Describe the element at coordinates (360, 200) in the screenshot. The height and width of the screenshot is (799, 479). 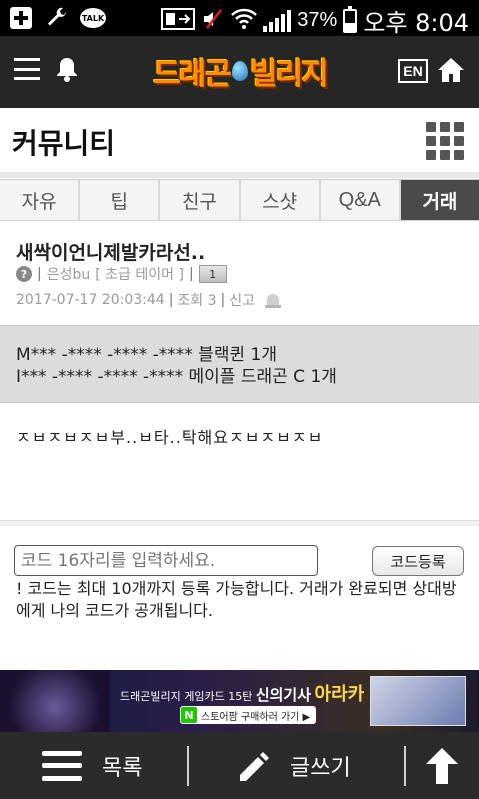
I see `tab-qna: Q&A` at that location.